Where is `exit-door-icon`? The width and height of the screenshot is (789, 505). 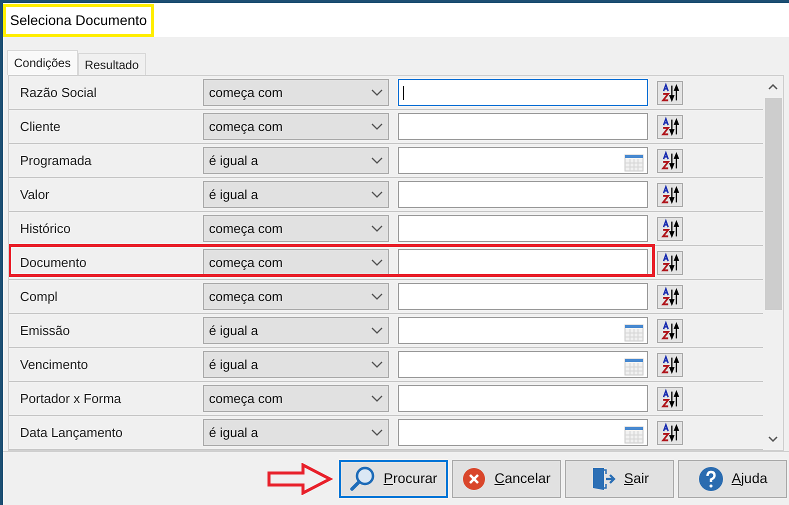 exit-door-icon is located at coordinates (603, 479).